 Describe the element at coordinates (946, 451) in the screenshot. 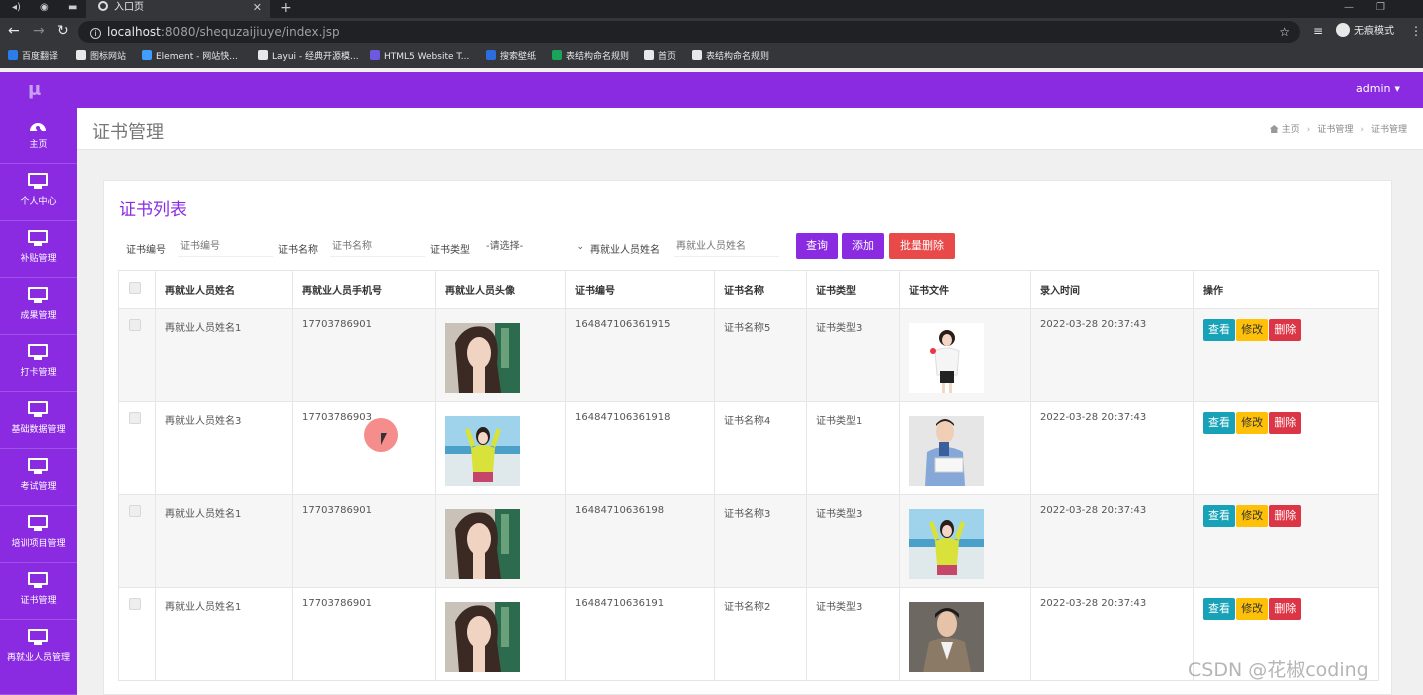

I see `man-reading-book-image` at that location.